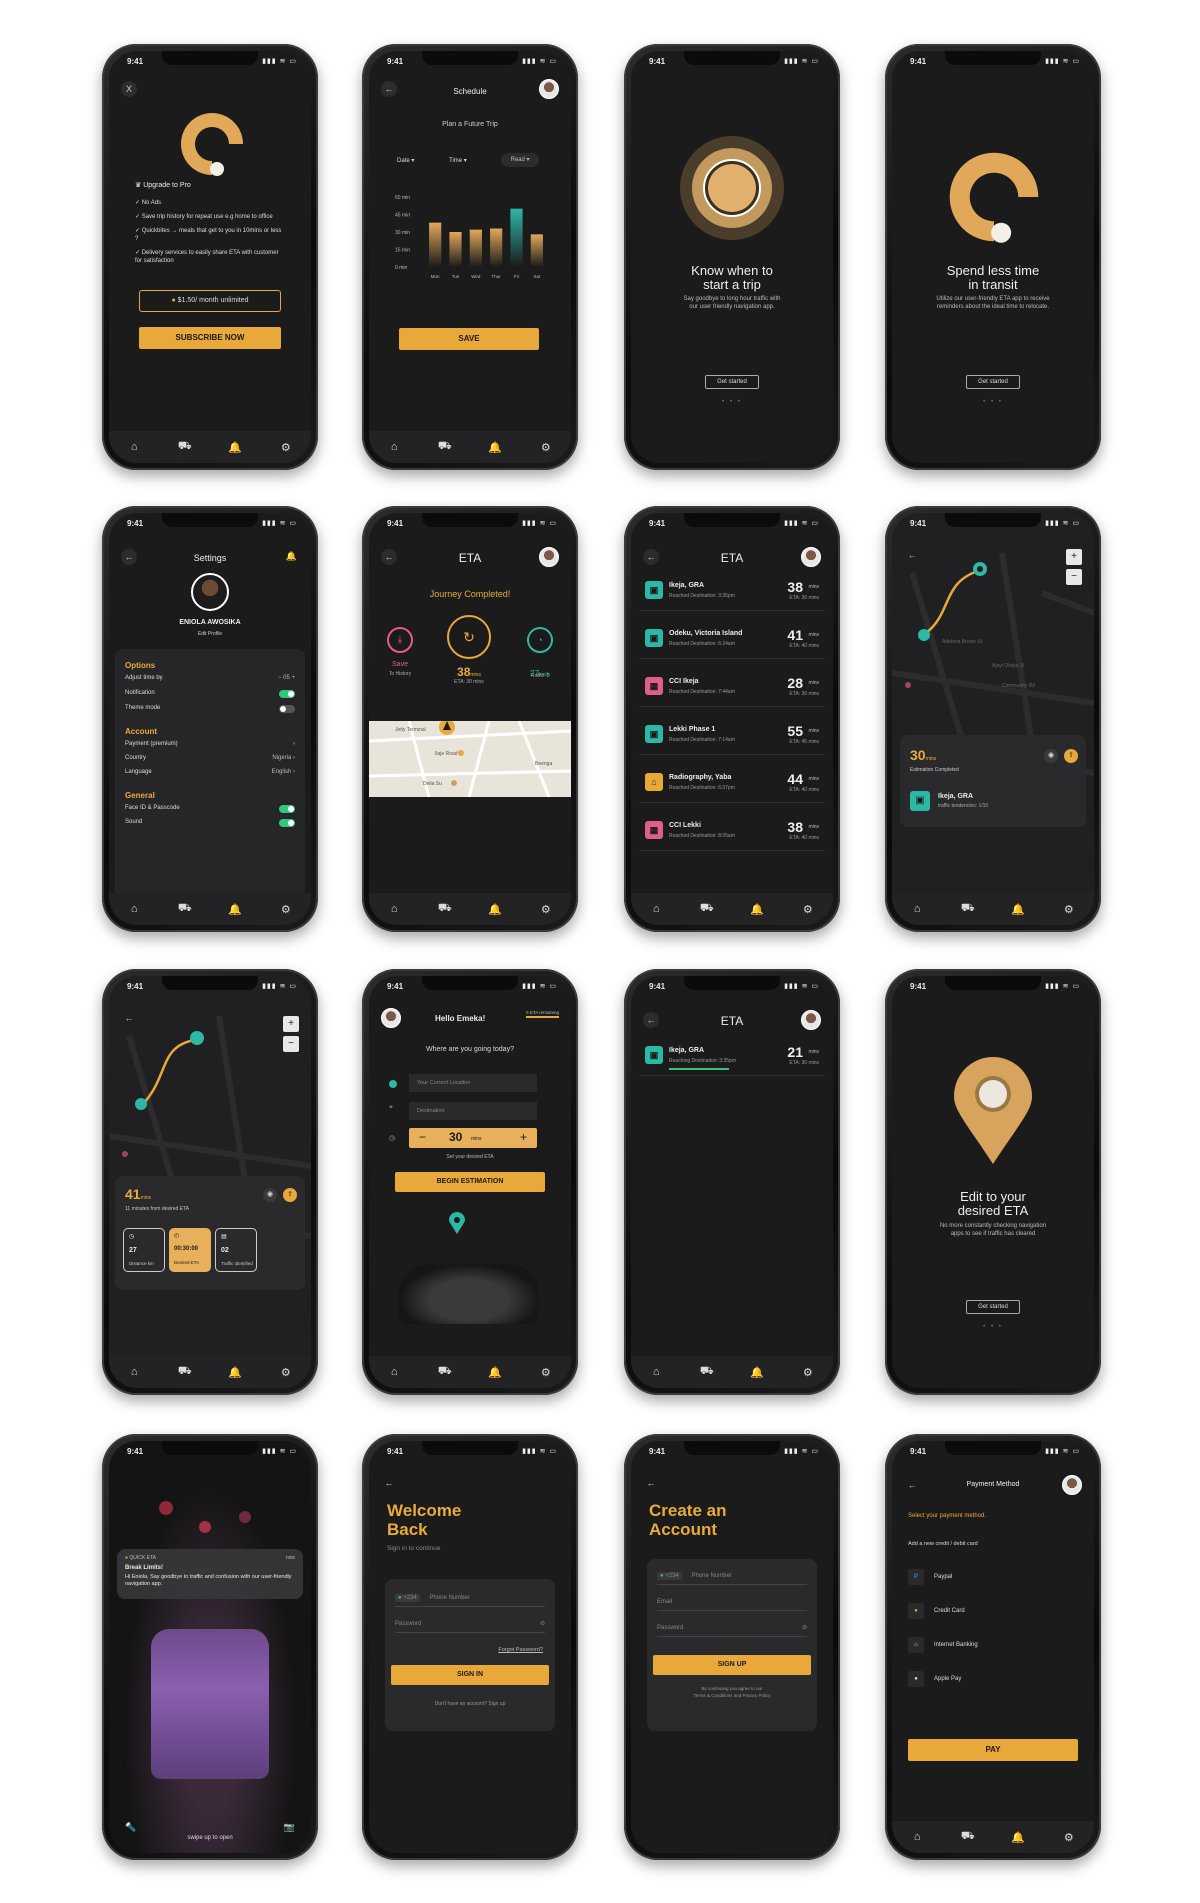 This screenshot has height=1903, width=1200. I want to click on subscribe-button: SUBSCRIBE NOW, so click(210, 338).